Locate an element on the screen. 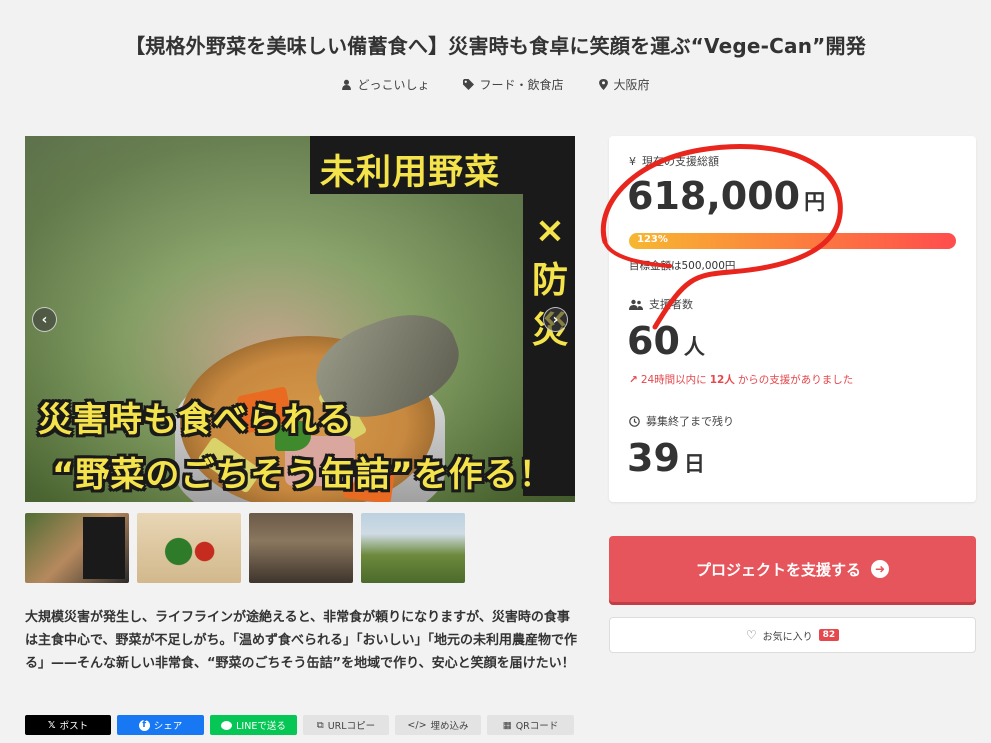 The image size is (991, 743). arrow-right-circle-icon: ➜ is located at coordinates (880, 569).